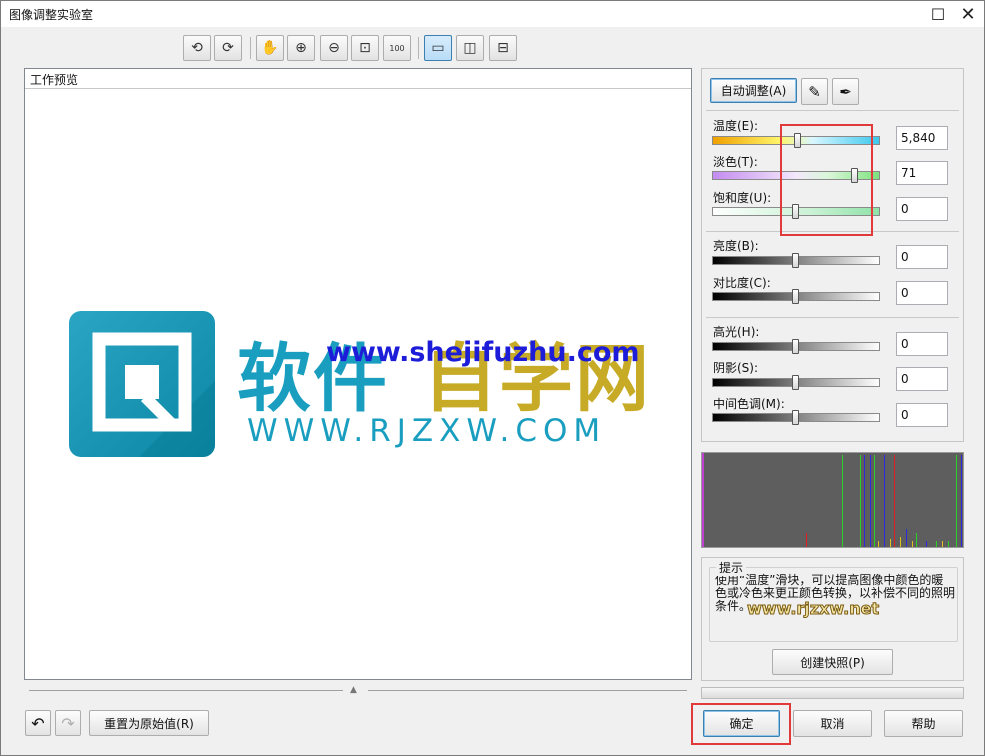 The height and width of the screenshot is (756, 985). What do you see at coordinates (795, 417) in the screenshot?
I see `midtones-slider-thumb` at bounding box center [795, 417].